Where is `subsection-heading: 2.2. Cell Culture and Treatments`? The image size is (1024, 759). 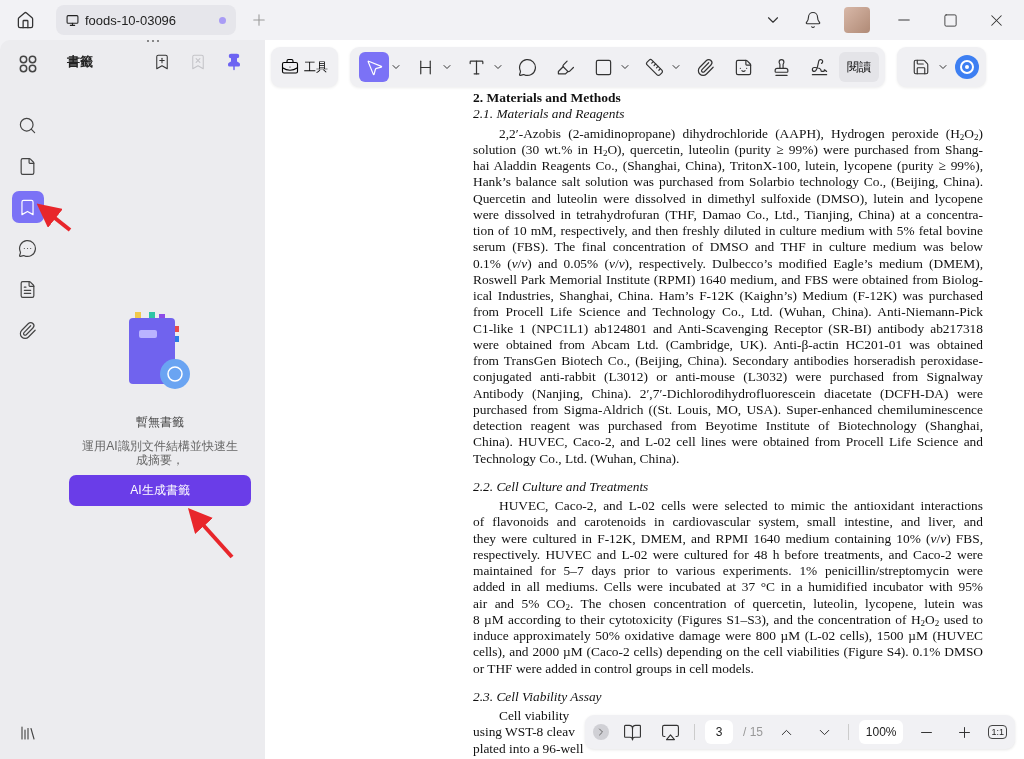 subsection-heading: 2.2. Cell Culture and Treatments is located at coordinates (561, 486).